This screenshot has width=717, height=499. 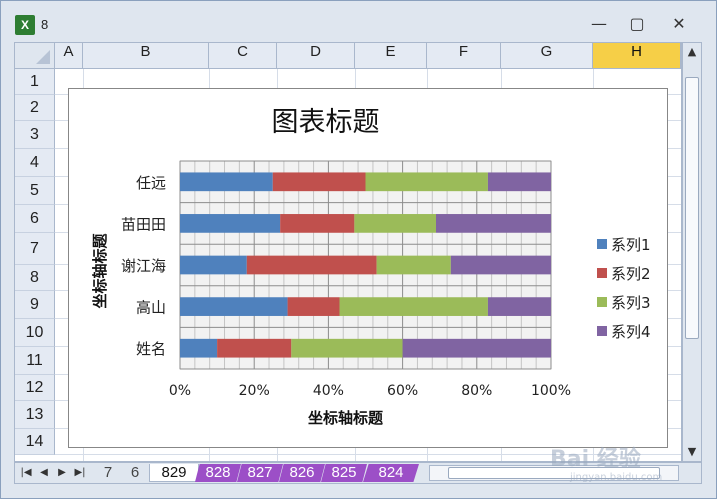 What do you see at coordinates (311, 265) in the screenshot?
I see `bar-系列2-谢江海` at bounding box center [311, 265].